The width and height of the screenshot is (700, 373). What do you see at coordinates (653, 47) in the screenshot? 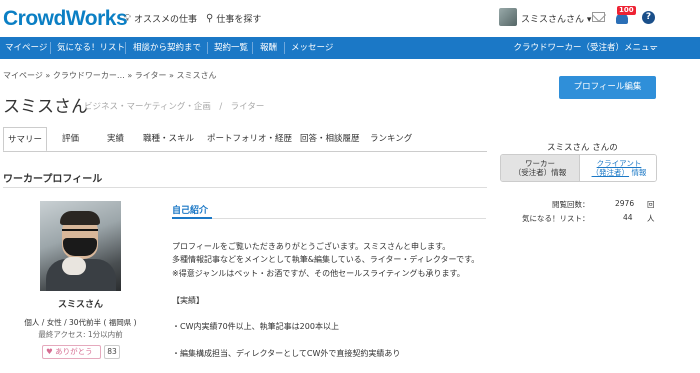
I see `chevron-down-icon: ⌄` at bounding box center [653, 47].